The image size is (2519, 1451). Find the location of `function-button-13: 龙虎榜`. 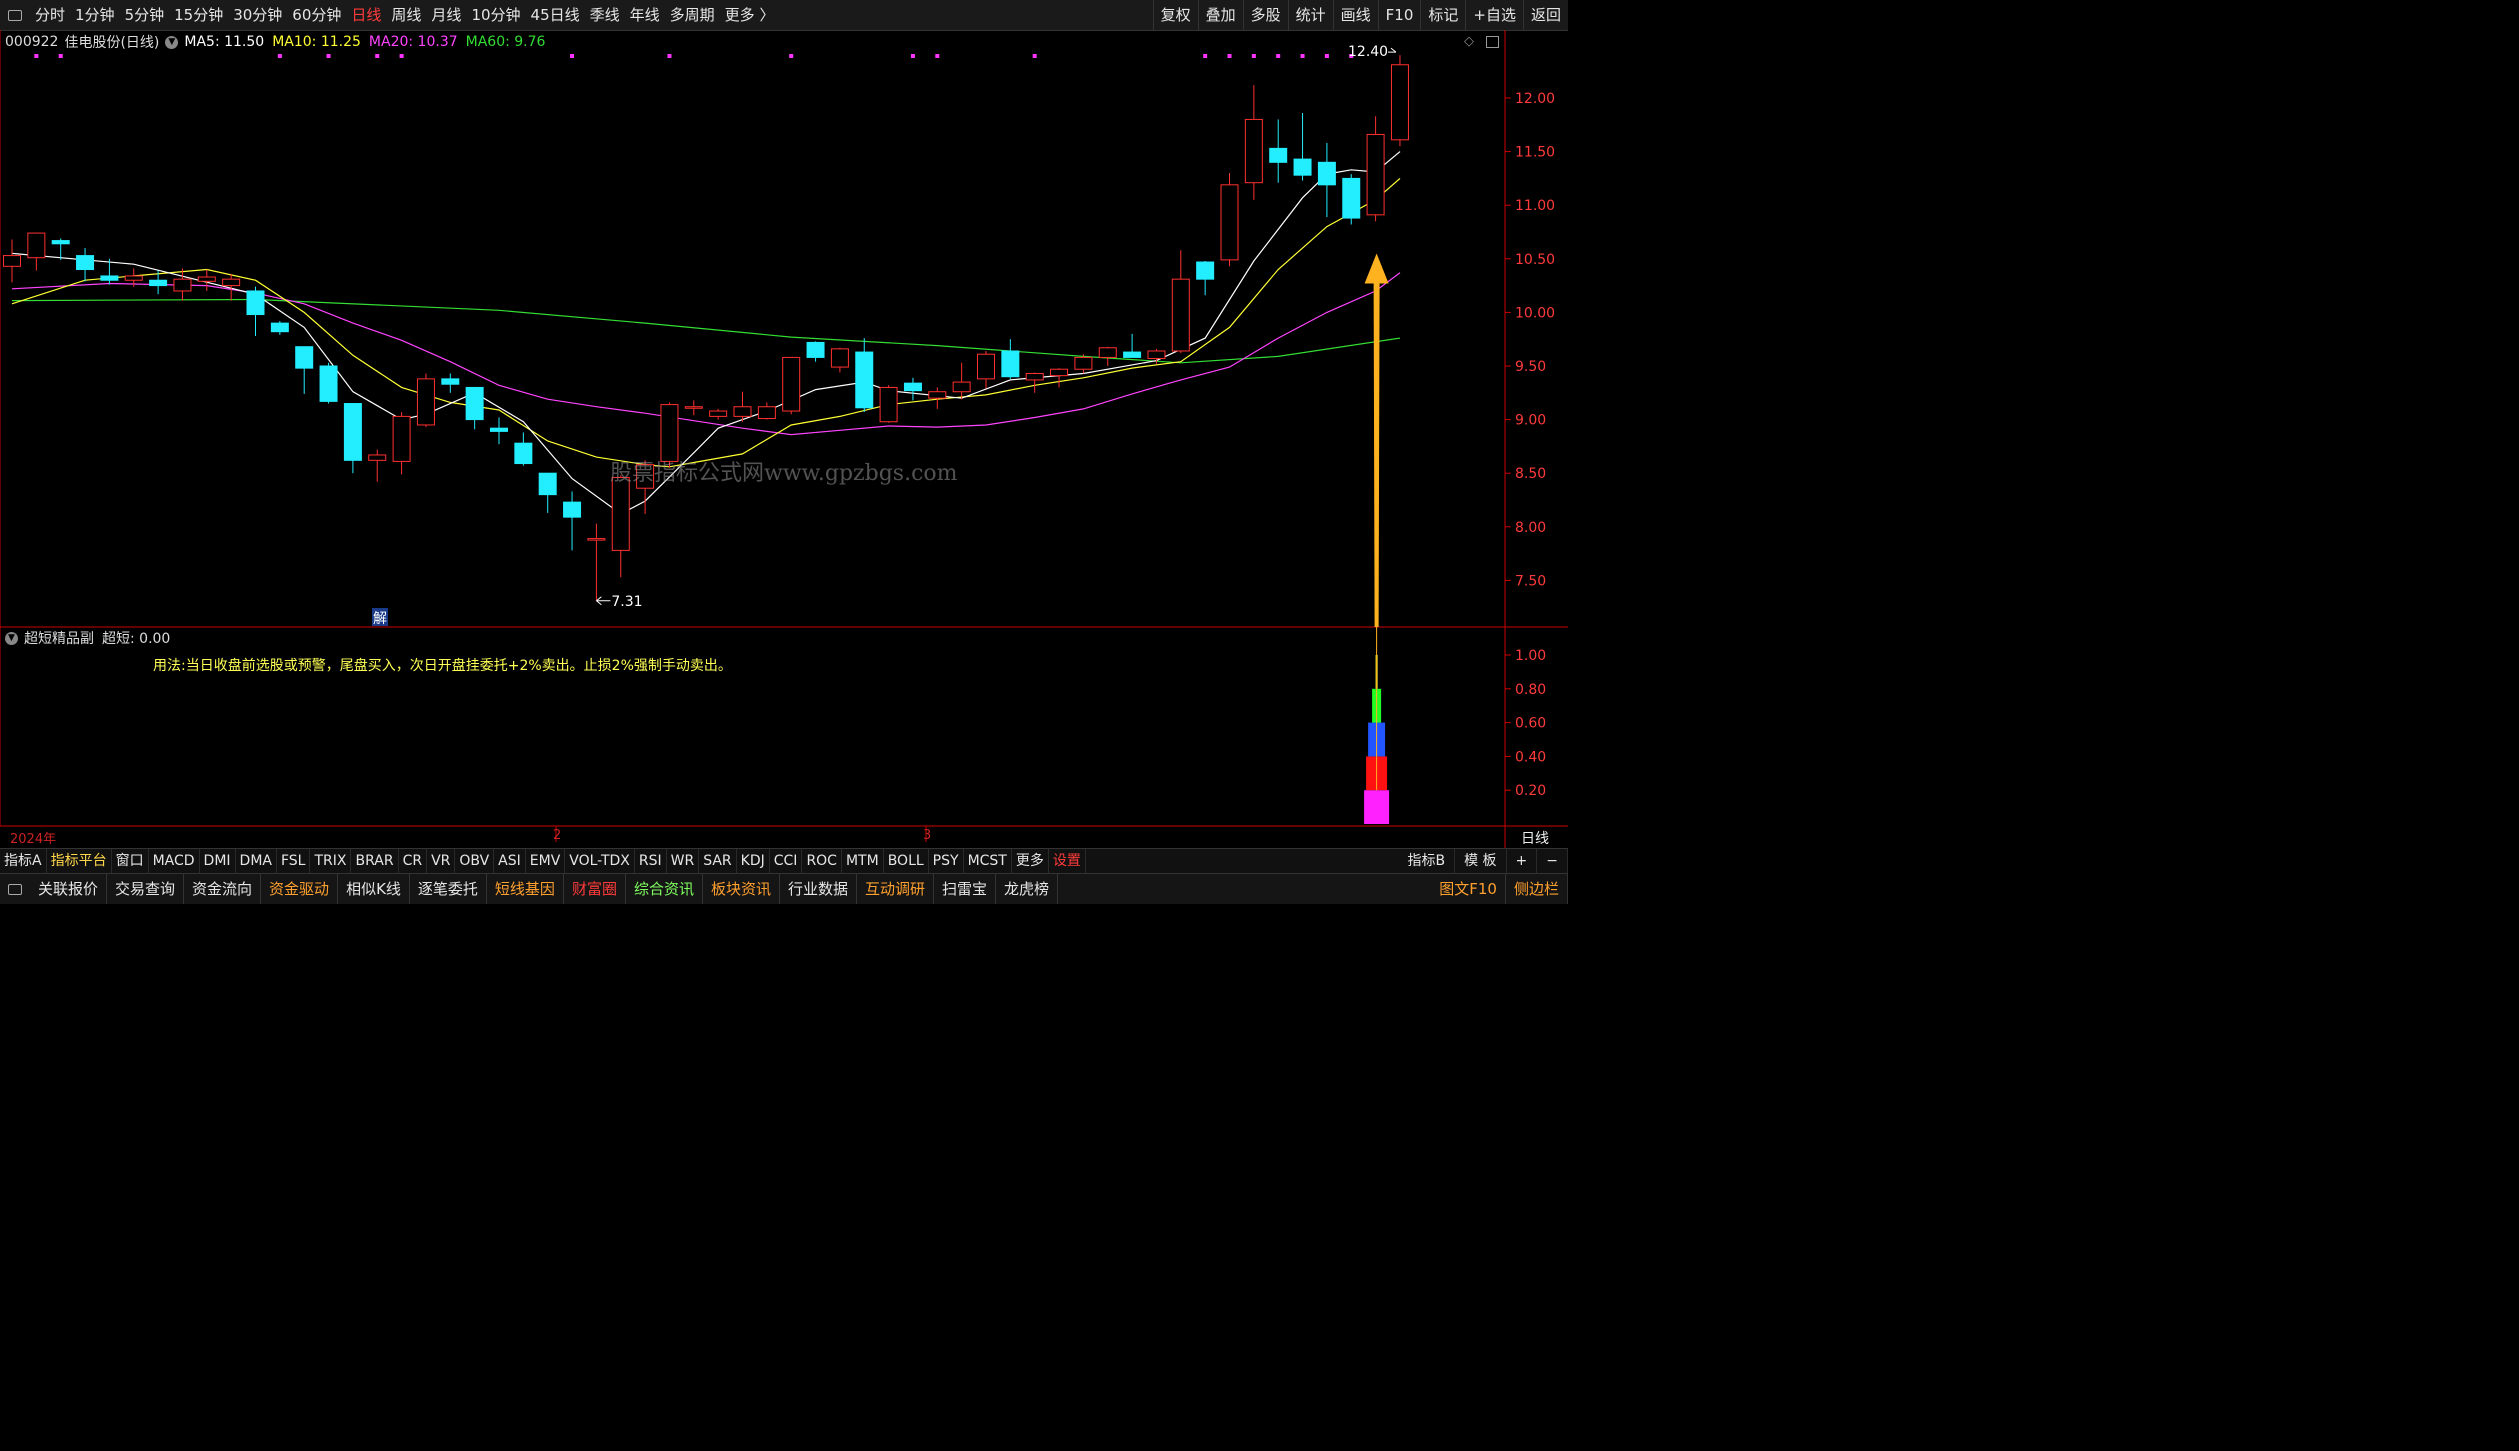

function-button-13: 龙虎榜 is located at coordinates (1027, 889).